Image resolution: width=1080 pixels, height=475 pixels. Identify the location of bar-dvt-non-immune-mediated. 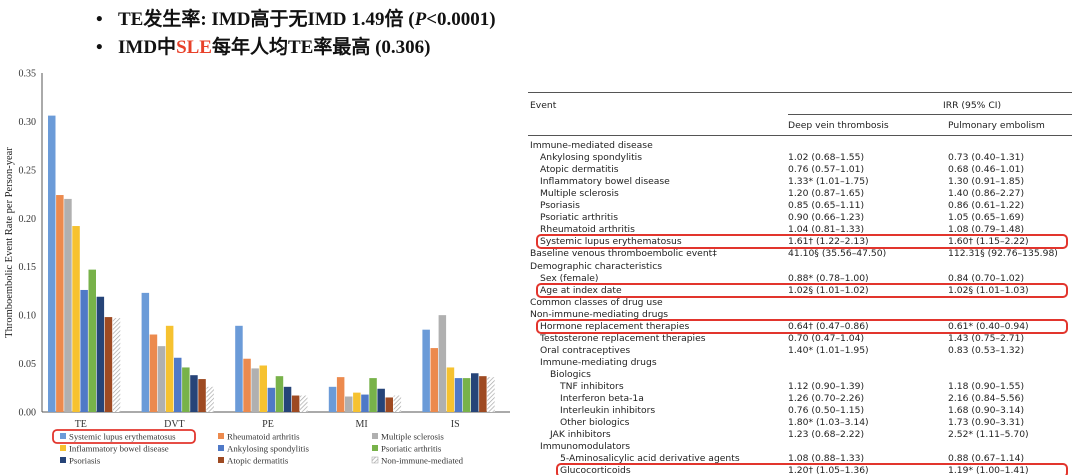
(210, 399).